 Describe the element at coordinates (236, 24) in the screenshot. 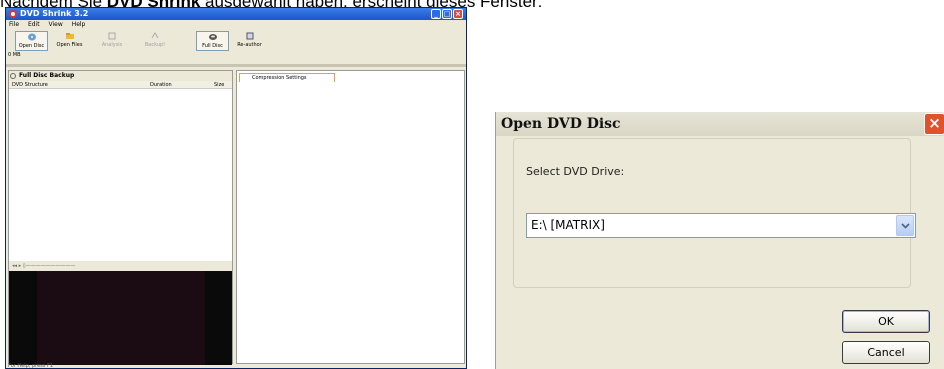

I see `menubar: File Edit View Help` at that location.